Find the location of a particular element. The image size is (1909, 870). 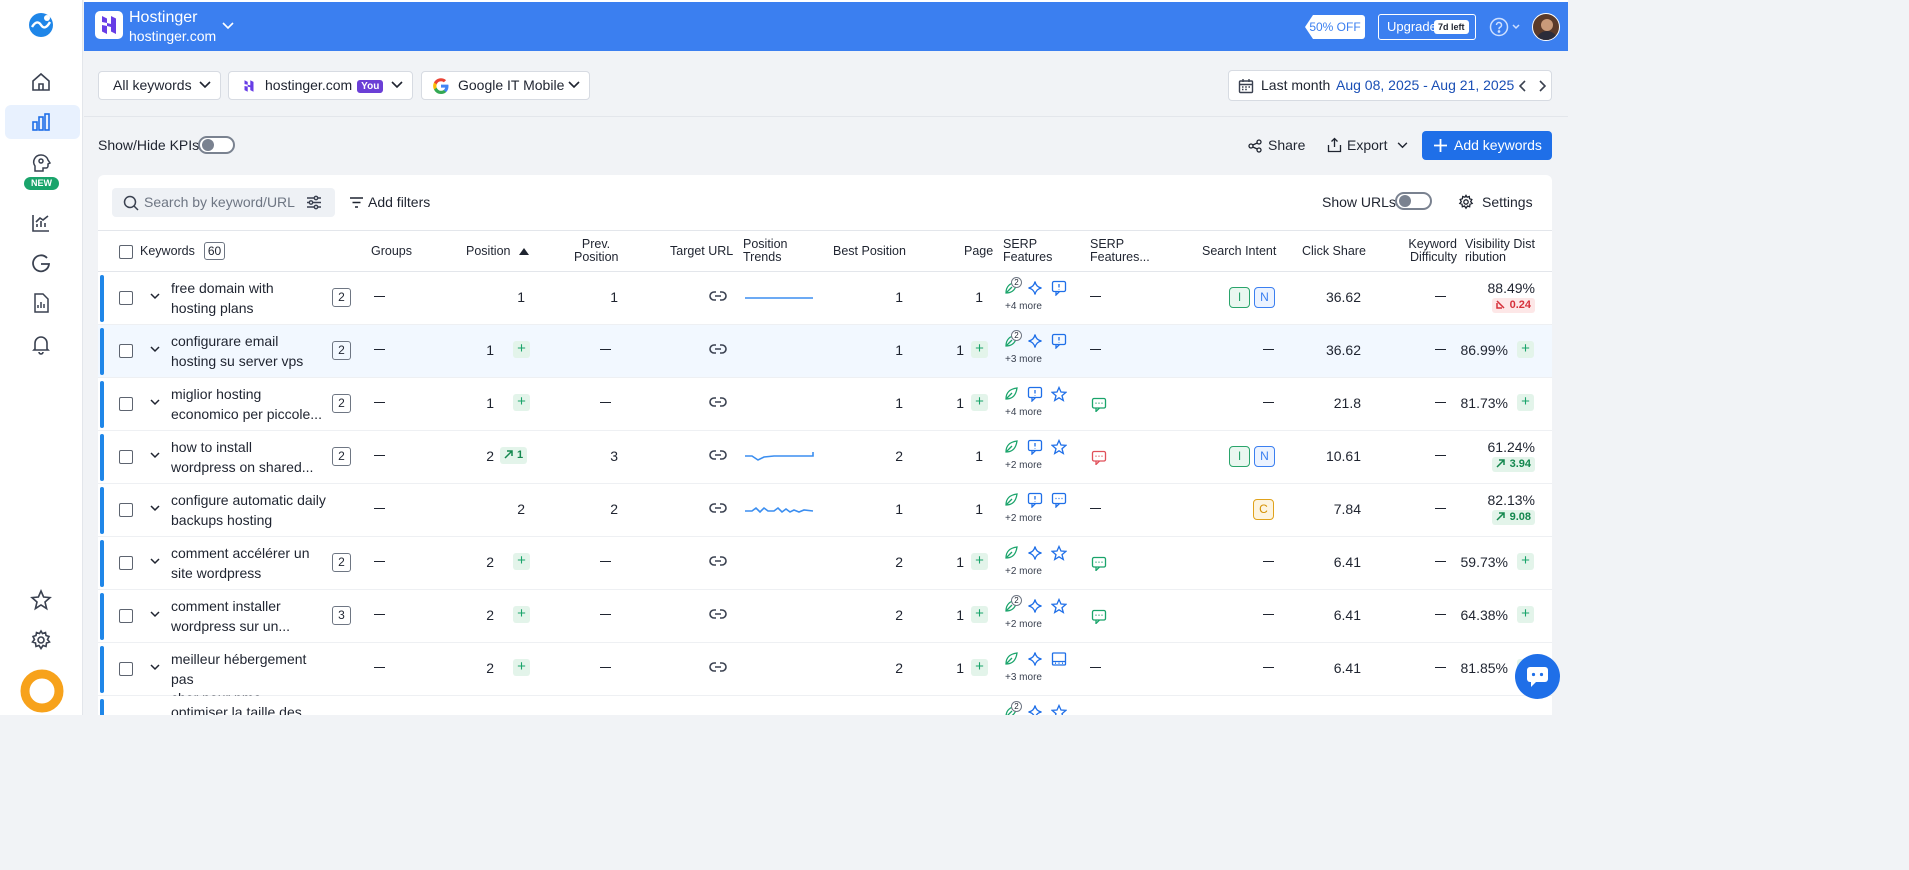

home-icon is located at coordinates (41, 82).